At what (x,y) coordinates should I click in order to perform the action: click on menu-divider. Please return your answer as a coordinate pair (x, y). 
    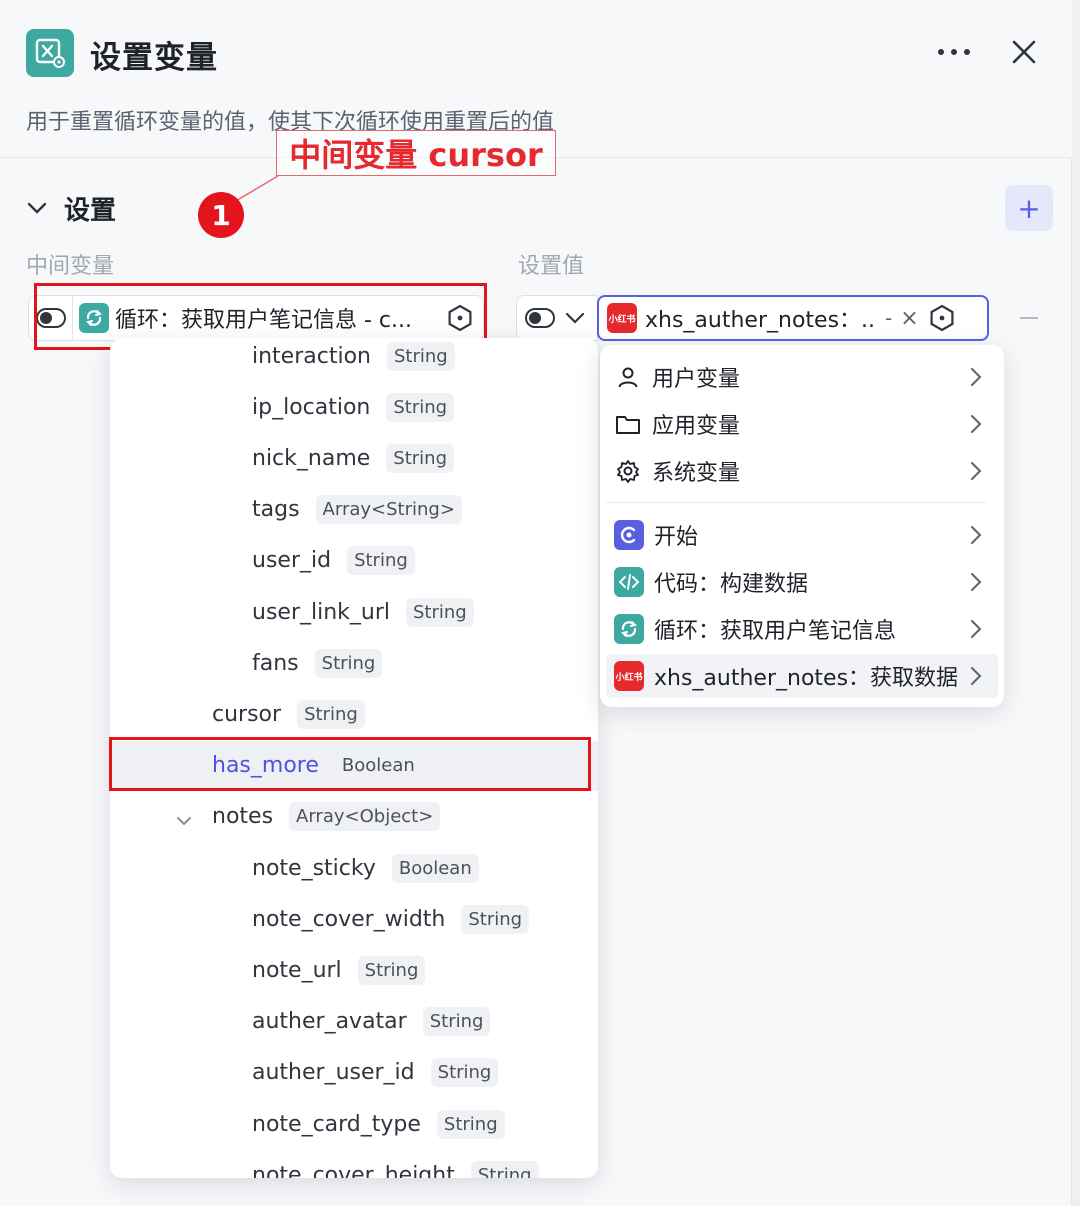
    Looking at the image, I should click on (796, 502).